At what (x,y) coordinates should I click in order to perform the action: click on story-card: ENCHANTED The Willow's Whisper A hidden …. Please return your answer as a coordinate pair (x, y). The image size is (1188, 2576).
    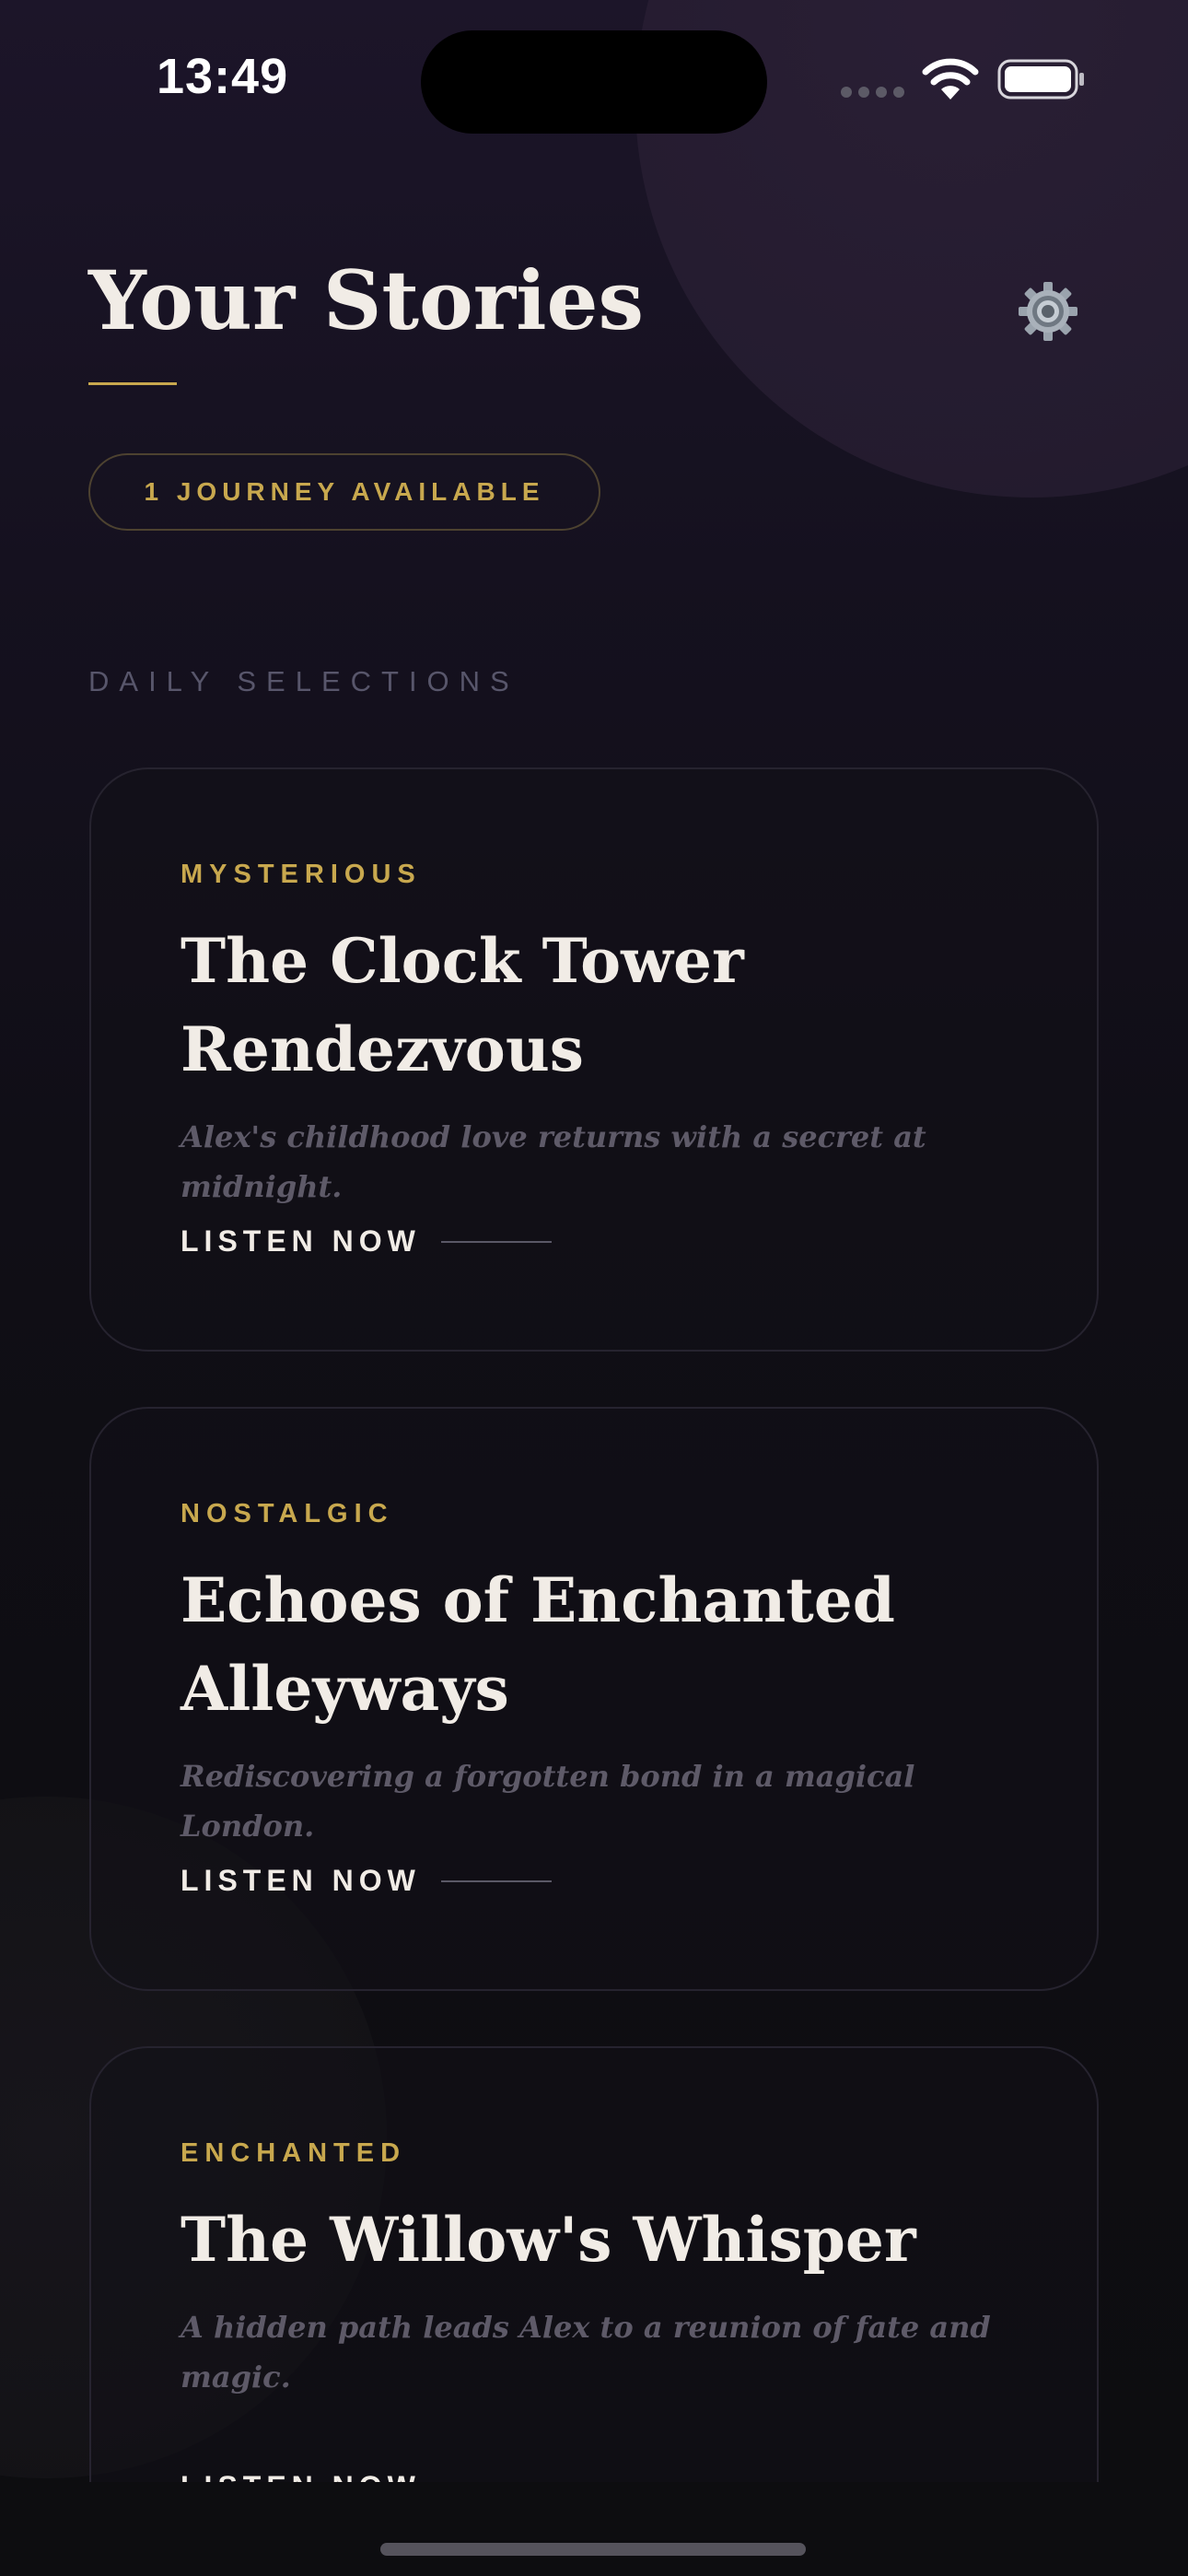
    Looking at the image, I should click on (594, 2264).